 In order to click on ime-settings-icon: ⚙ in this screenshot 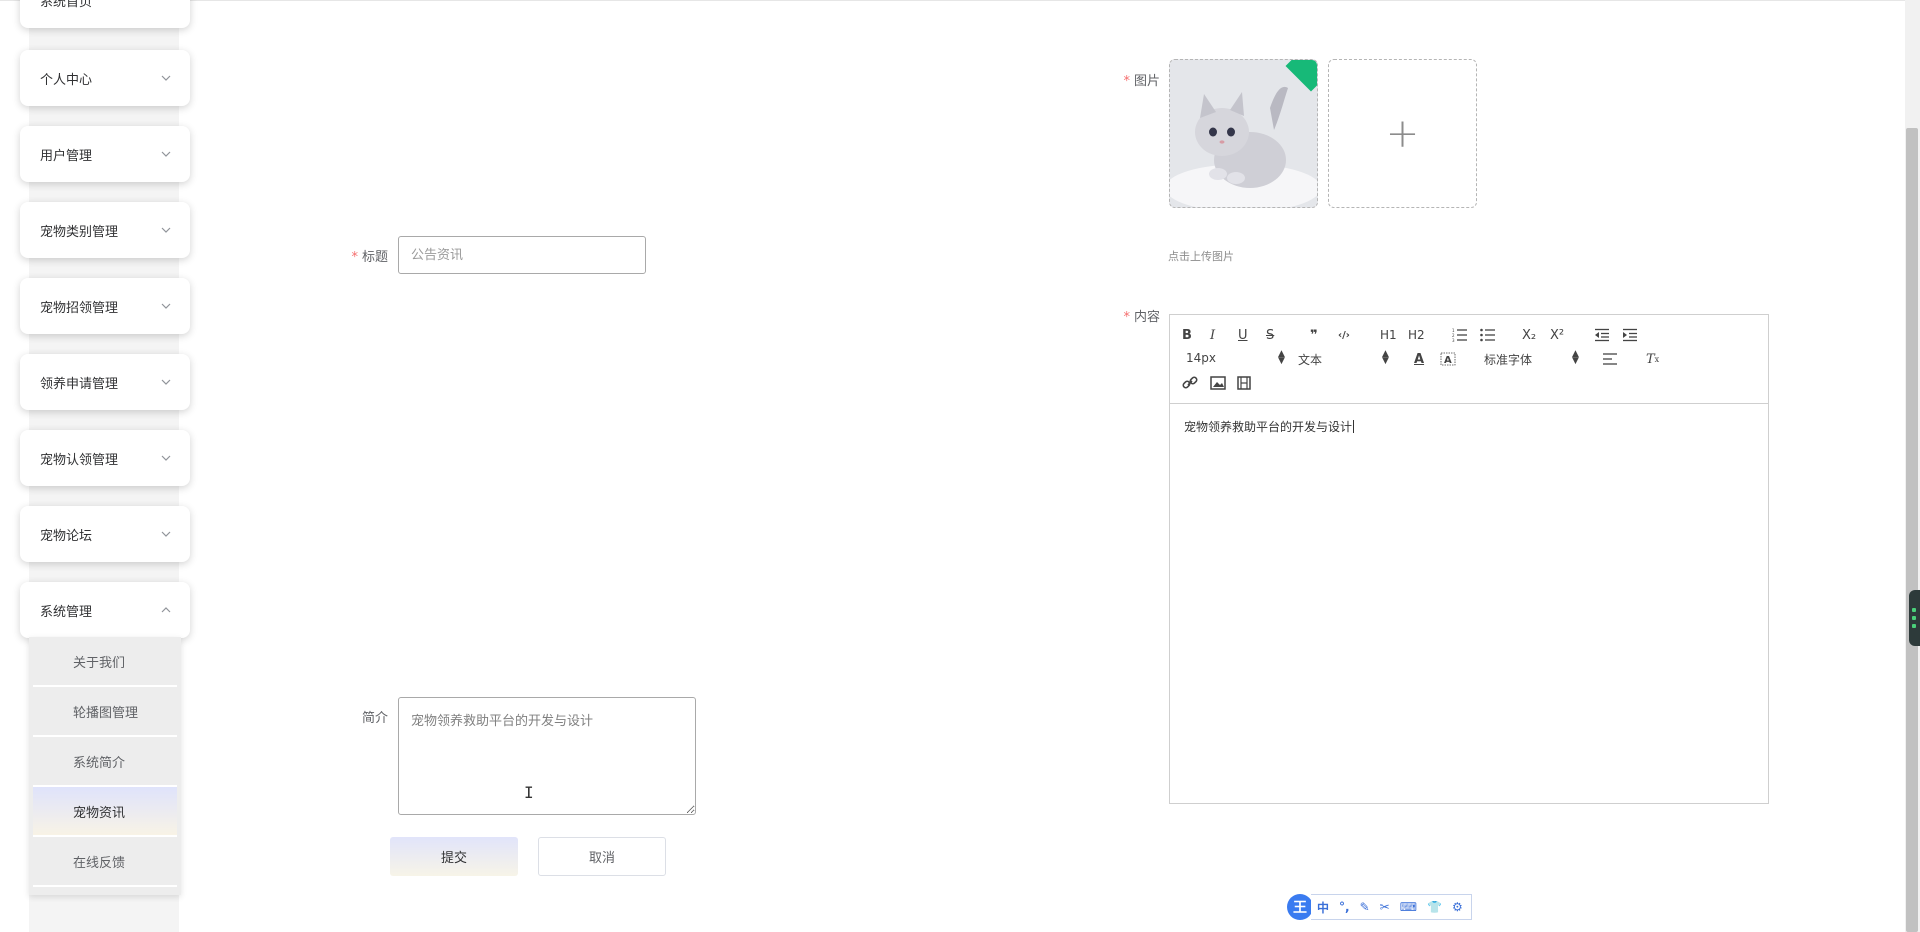, I will do `click(1457, 907)`.